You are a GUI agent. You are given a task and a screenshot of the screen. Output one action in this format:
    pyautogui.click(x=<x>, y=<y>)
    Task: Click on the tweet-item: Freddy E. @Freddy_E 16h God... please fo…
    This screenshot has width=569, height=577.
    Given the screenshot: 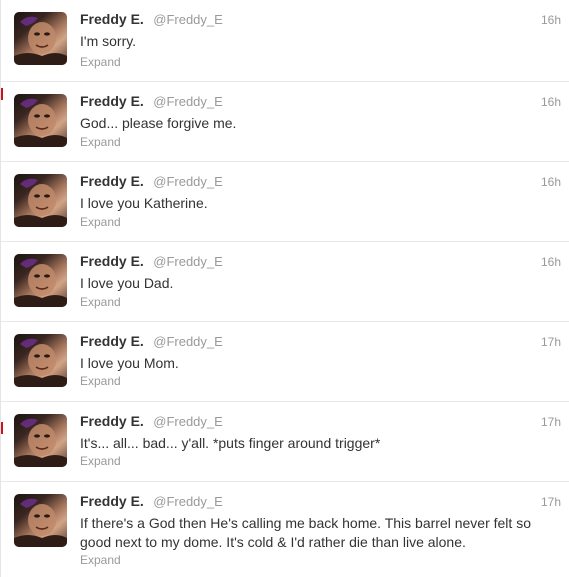 What is the action you would take?
    pyautogui.click(x=285, y=122)
    